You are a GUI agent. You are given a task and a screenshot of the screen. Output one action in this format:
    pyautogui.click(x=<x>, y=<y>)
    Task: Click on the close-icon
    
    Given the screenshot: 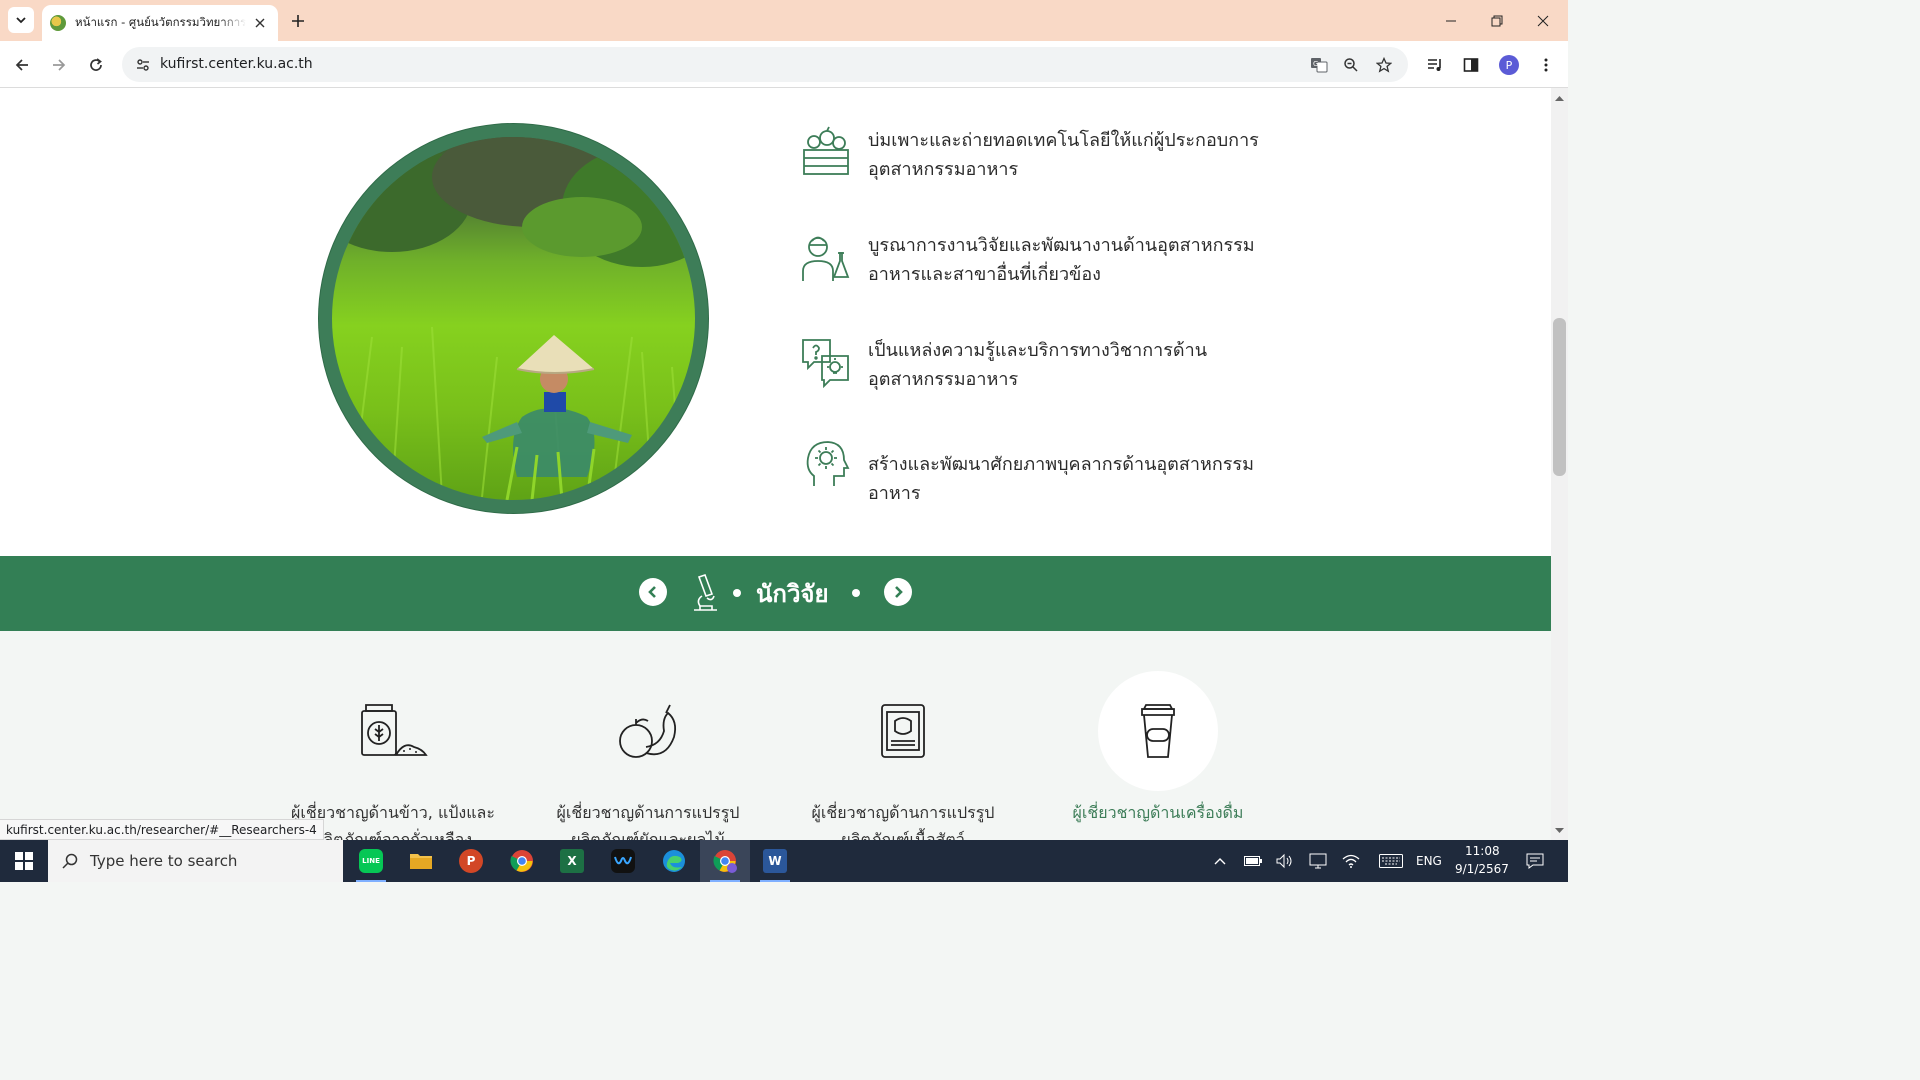 What is the action you would take?
    pyautogui.click(x=1543, y=20)
    